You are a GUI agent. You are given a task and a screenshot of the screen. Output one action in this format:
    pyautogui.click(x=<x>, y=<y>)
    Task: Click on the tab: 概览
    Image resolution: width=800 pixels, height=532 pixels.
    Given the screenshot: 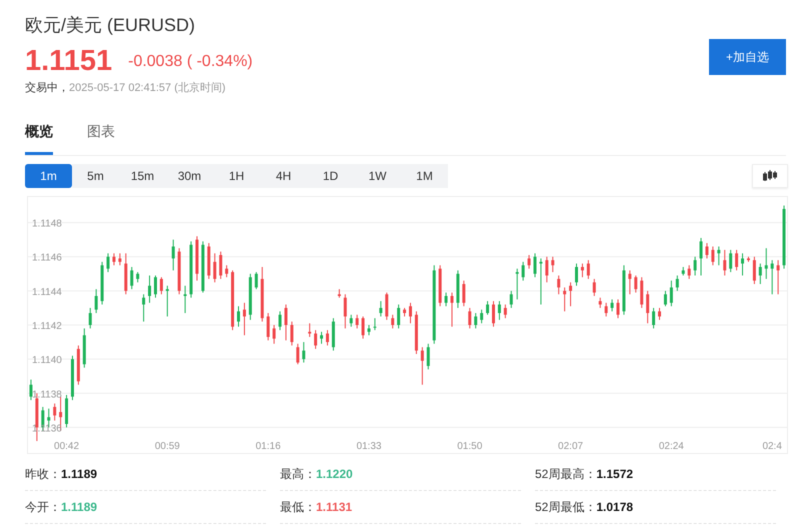 What is the action you would take?
    pyautogui.click(x=39, y=133)
    